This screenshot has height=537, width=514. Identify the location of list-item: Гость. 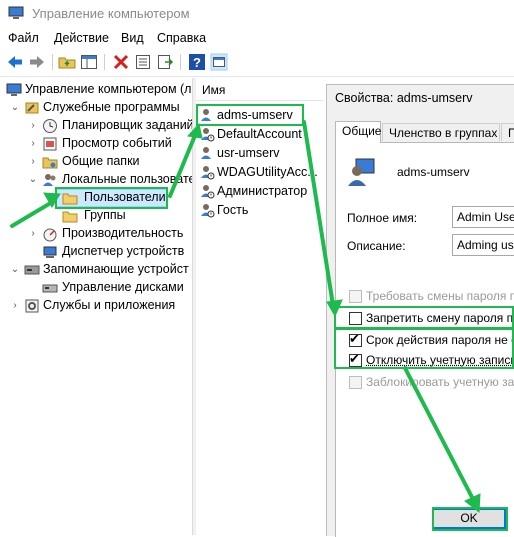
(260, 210).